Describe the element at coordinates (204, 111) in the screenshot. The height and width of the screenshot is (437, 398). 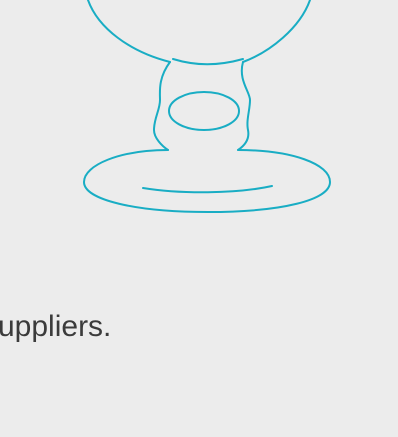
I see `goblet-knob` at that location.